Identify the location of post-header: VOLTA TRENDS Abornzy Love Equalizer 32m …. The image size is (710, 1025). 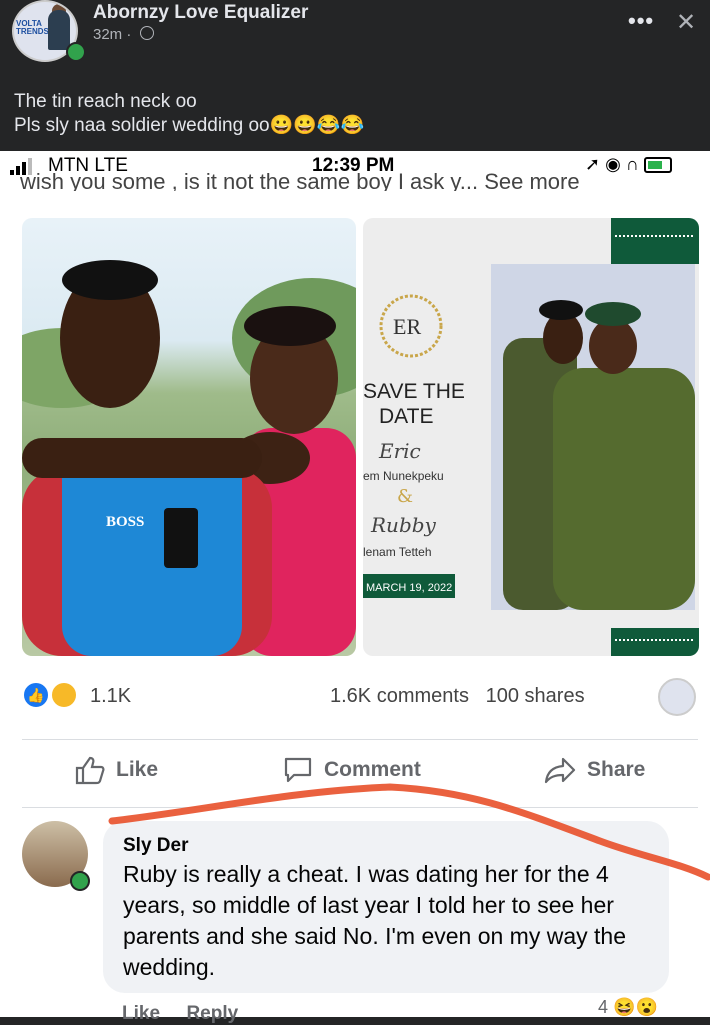
(355, 75).